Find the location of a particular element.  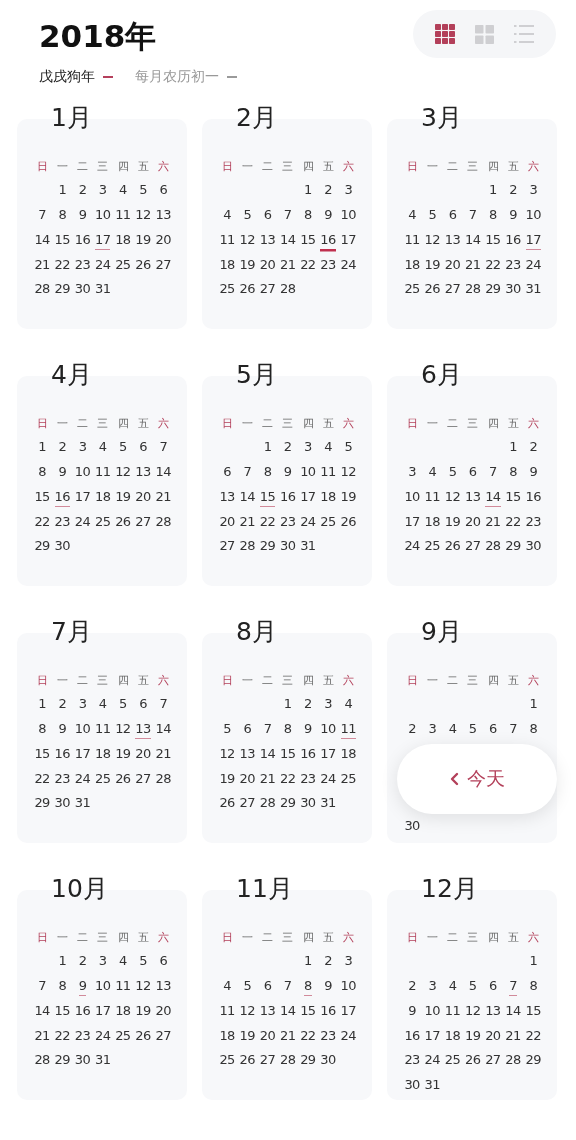

day-number: 26 is located at coordinates (227, 804).